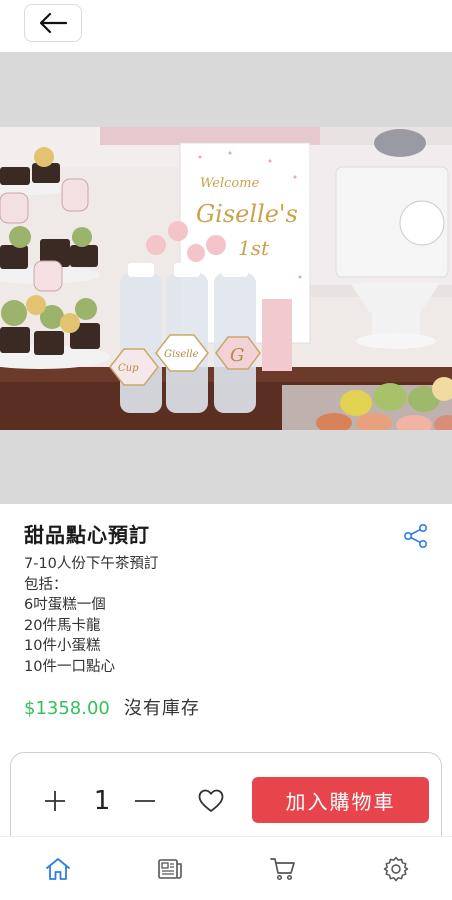 The width and height of the screenshot is (452, 900). What do you see at coordinates (161, 708) in the screenshot?
I see `stock-status: 沒有庫存` at bounding box center [161, 708].